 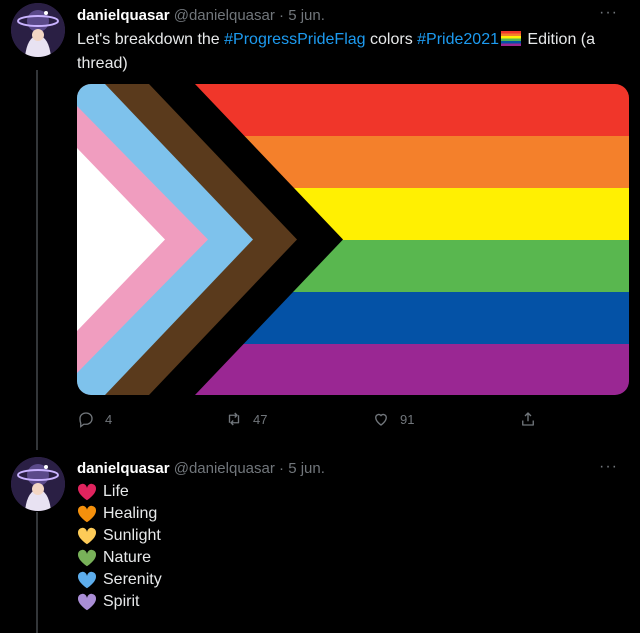 What do you see at coordinates (407, 419) in the screenshot?
I see `like-count: 91` at bounding box center [407, 419].